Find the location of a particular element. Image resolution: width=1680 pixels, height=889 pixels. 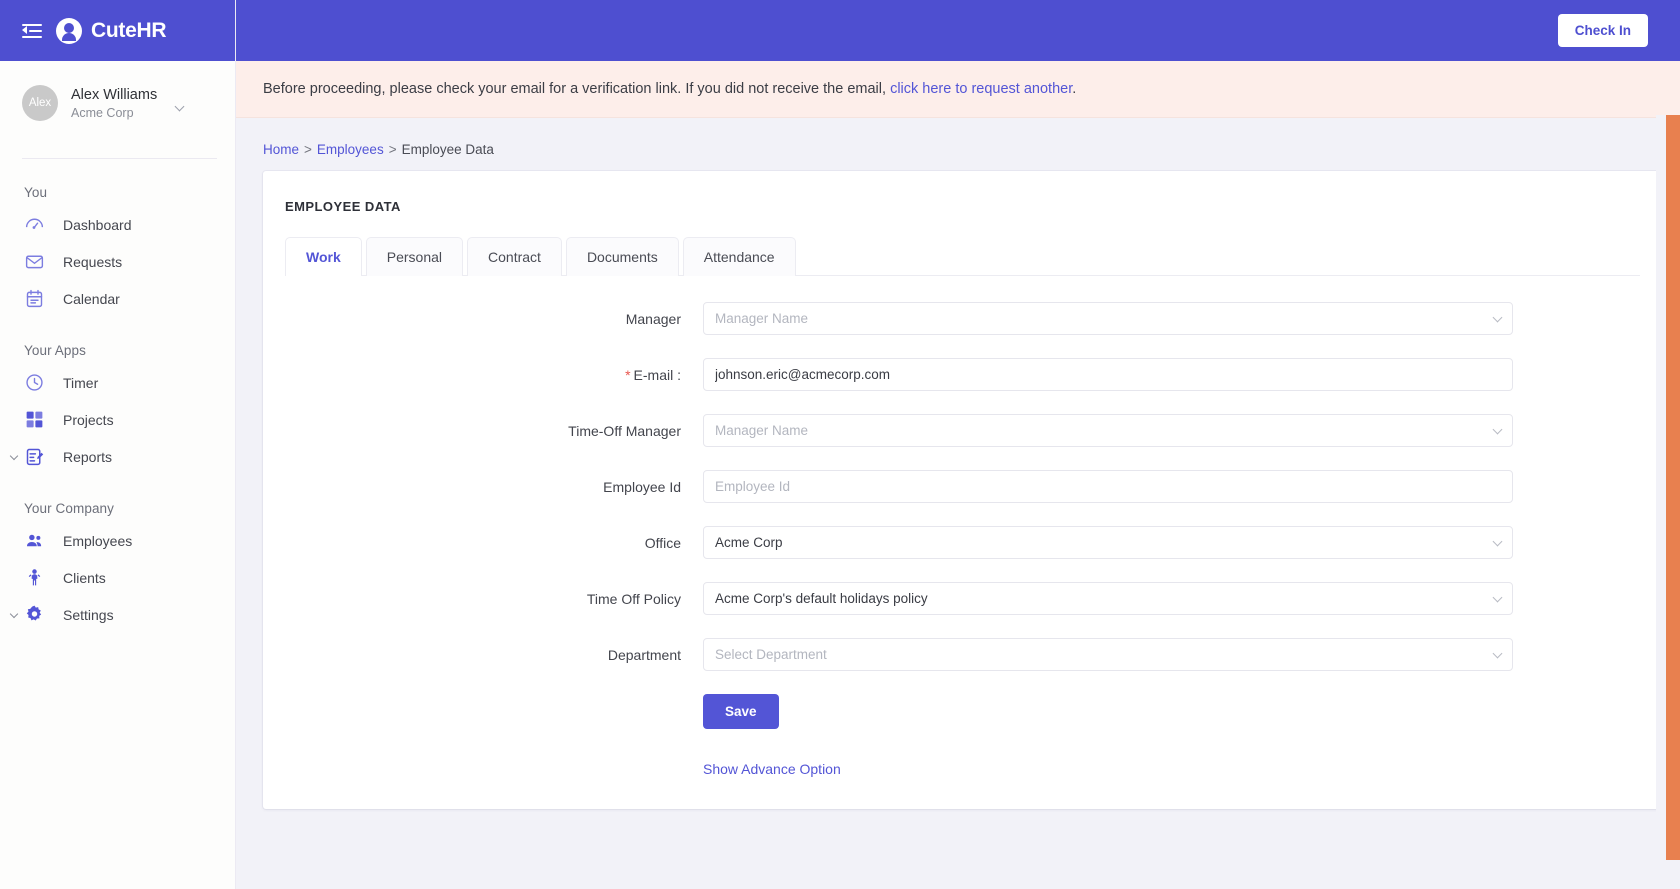

sidebar-item-label: Clients is located at coordinates (84, 577).